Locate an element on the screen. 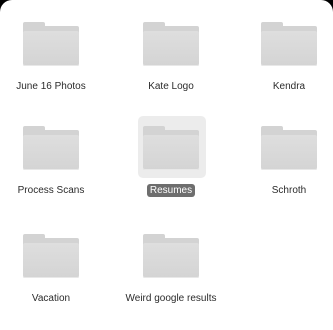 Image resolution: width=333 pixels, height=330 pixels. folder-name: June 16 Photos is located at coordinates (51, 86).